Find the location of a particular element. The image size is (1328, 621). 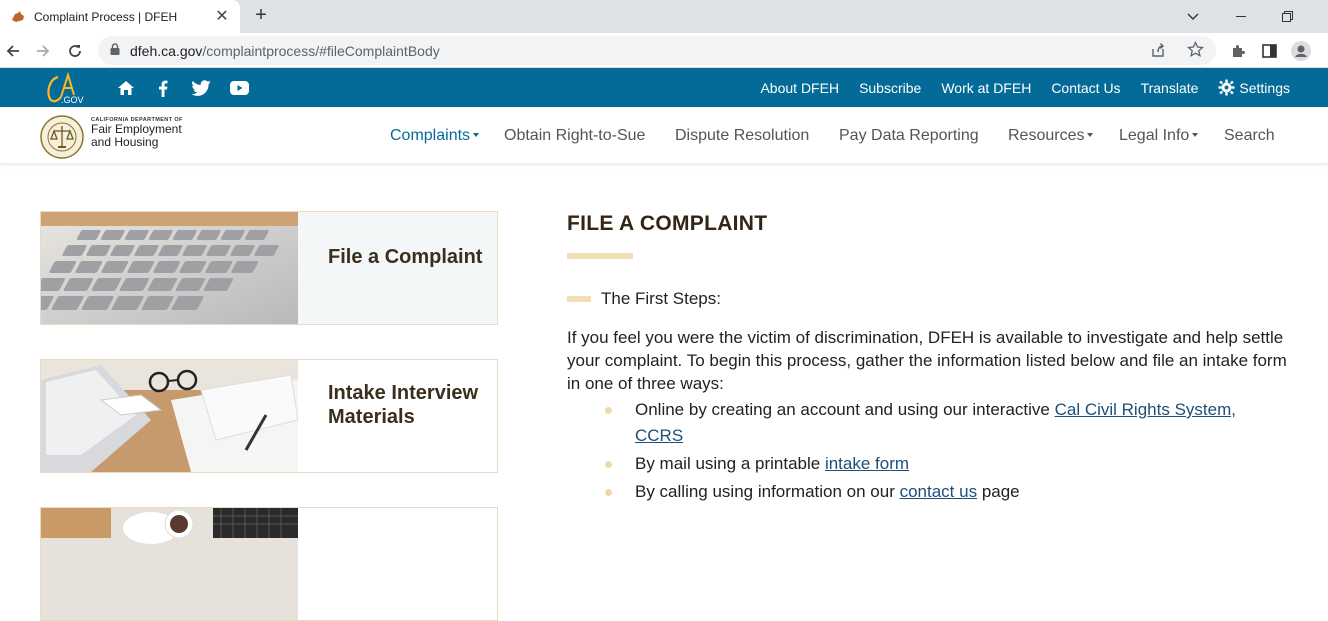

about-dfeh-link: About DFEH is located at coordinates (799, 88).